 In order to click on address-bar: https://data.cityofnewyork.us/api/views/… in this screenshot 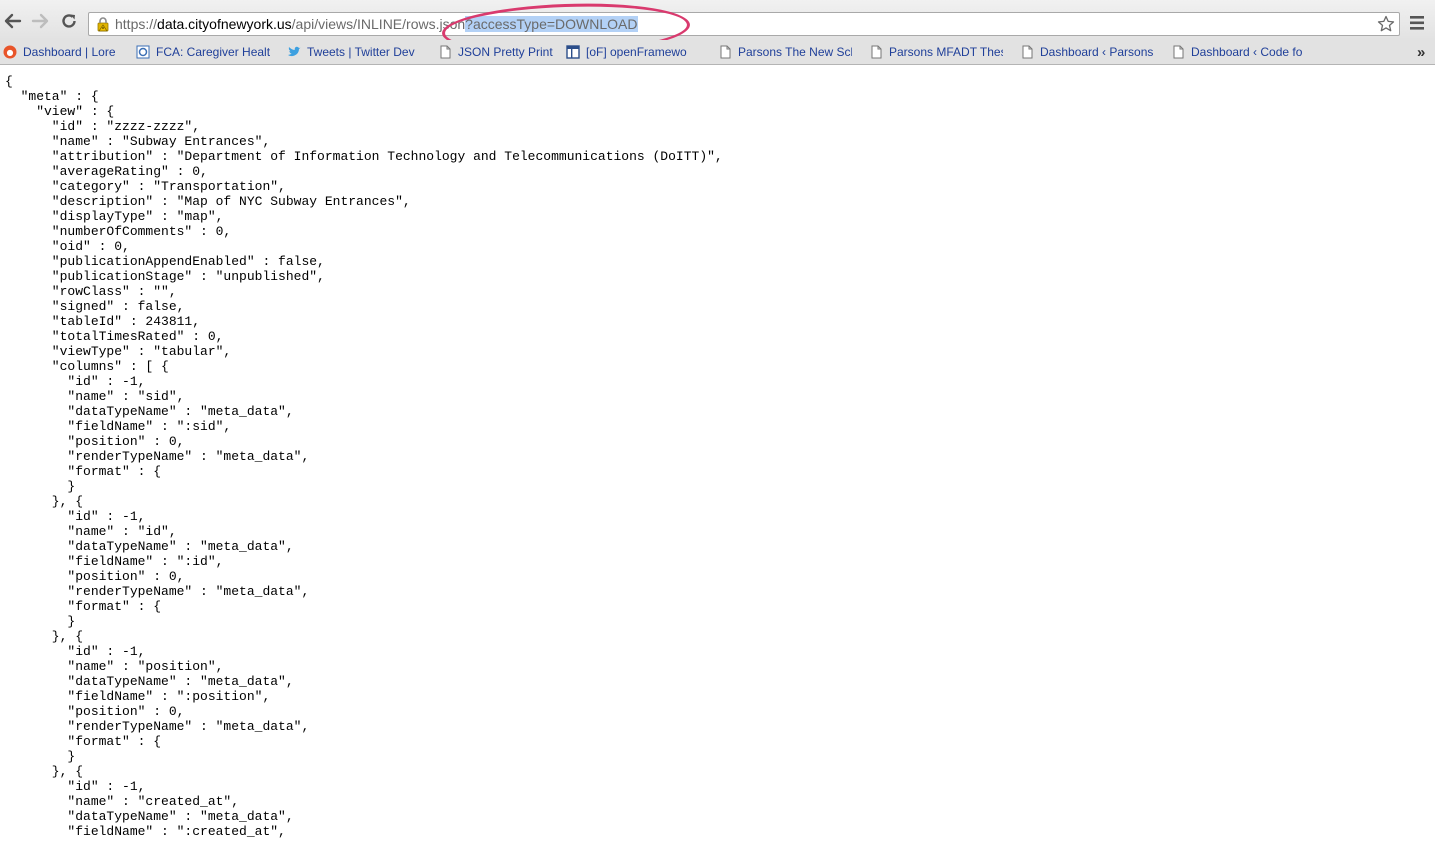, I will do `click(744, 24)`.